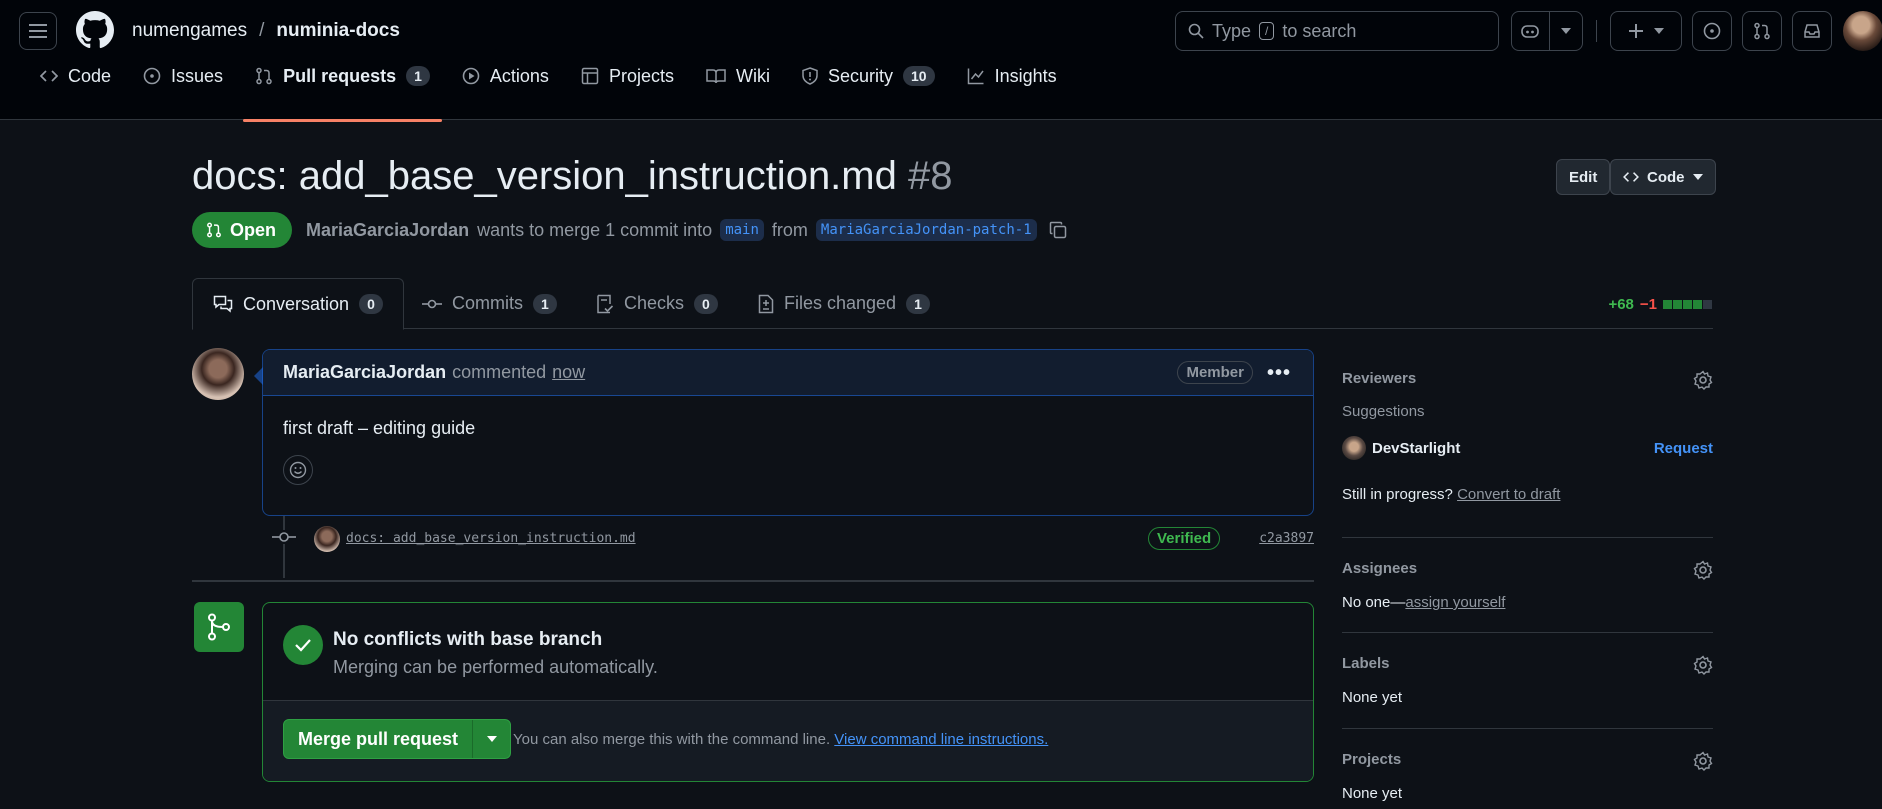  Describe the element at coordinates (1025, 75) in the screenshot. I see `tab-label: Insights` at that location.